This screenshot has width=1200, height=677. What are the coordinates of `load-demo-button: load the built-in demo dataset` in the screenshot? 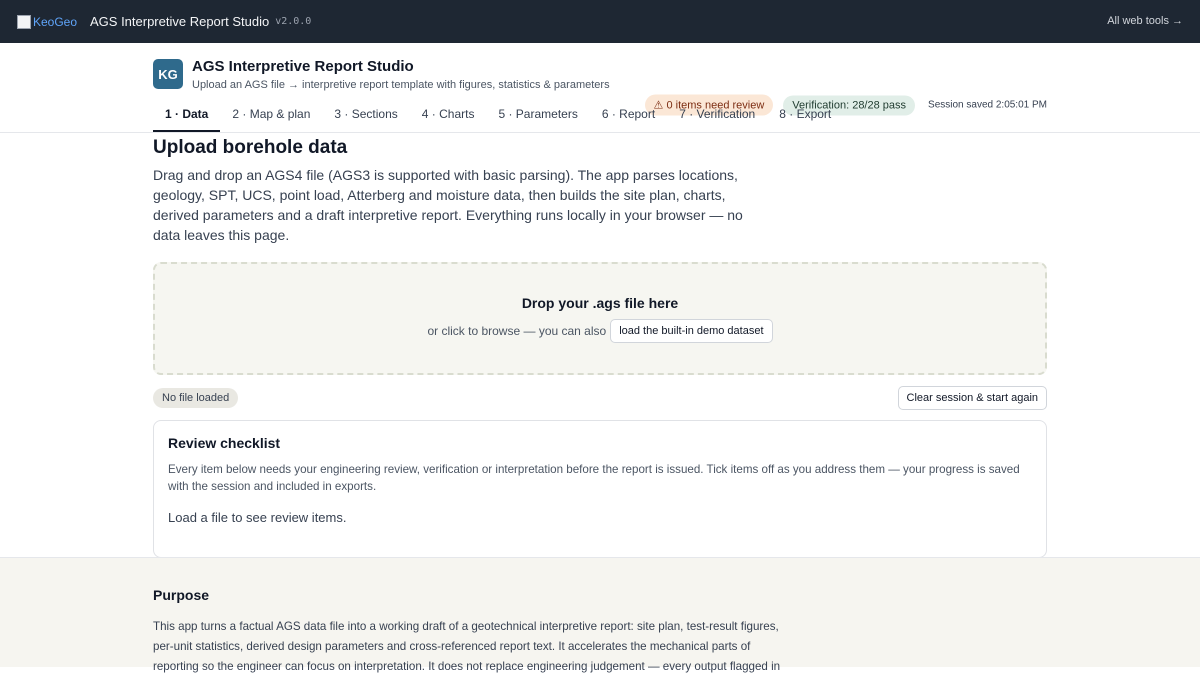 It's located at (691, 330).